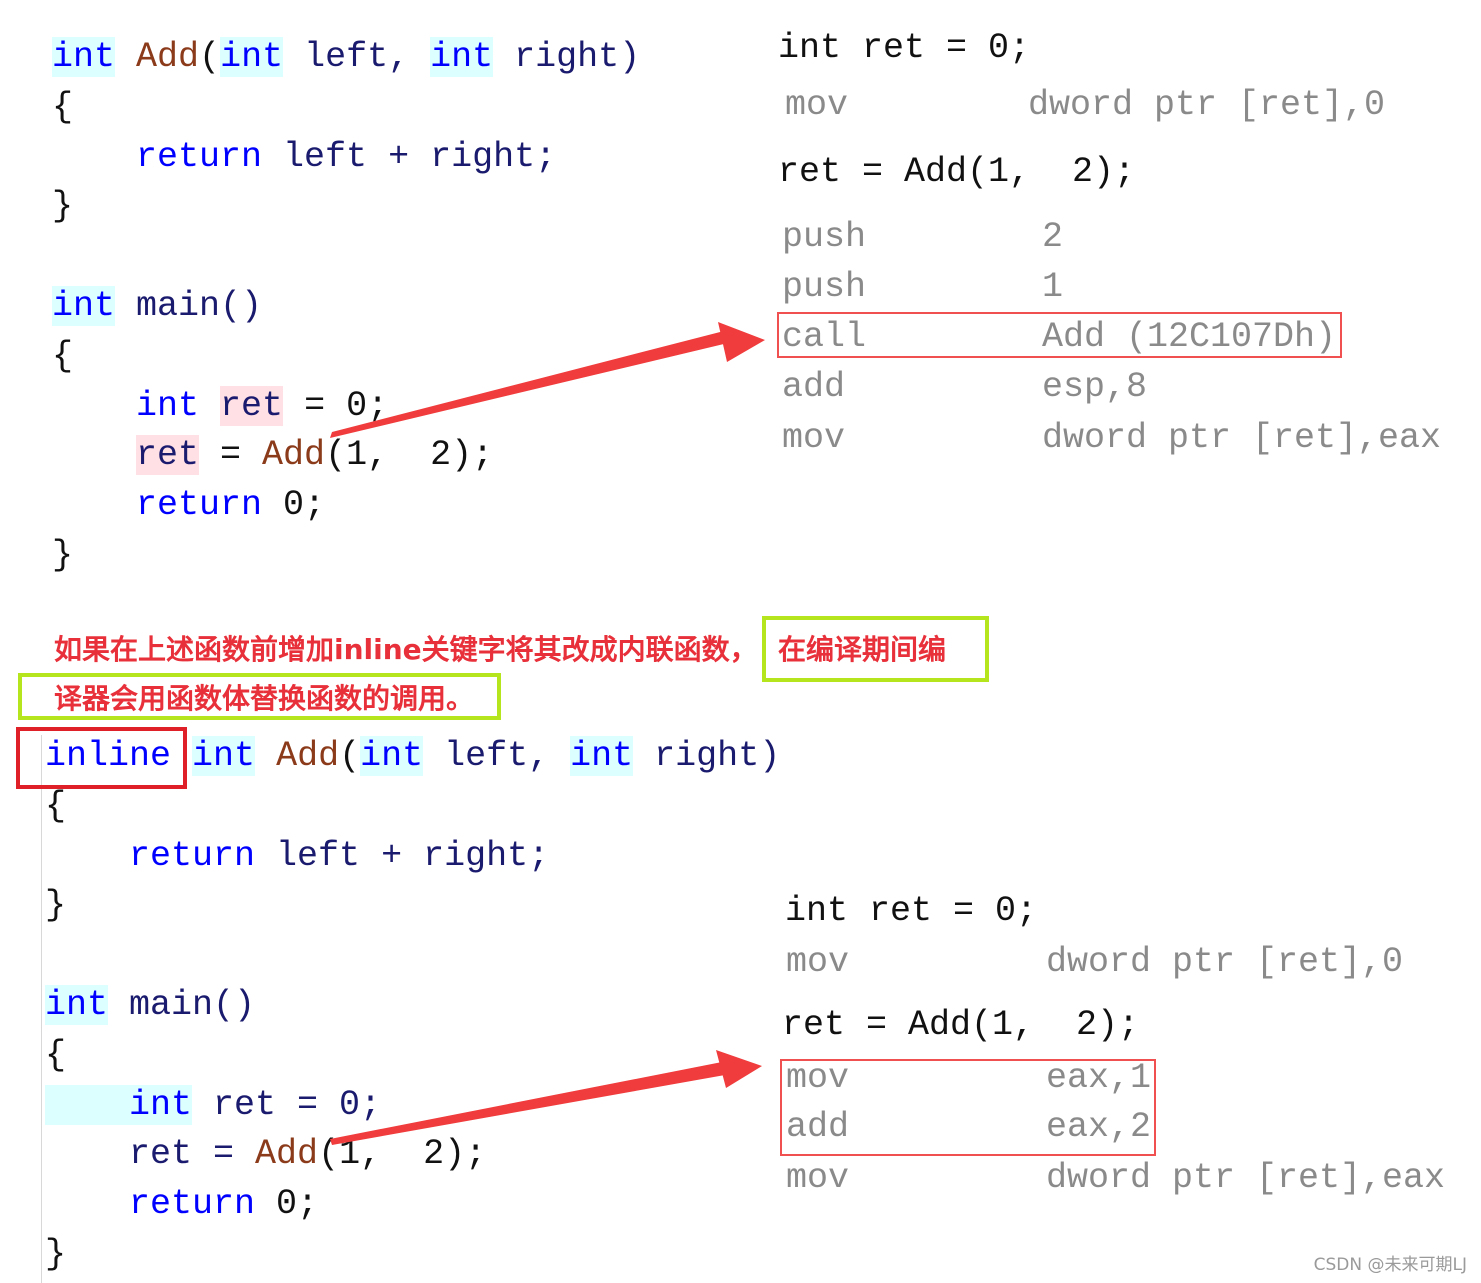 Image resolution: width=1481 pixels, height=1283 pixels. Describe the element at coordinates (1095, 387) in the screenshot. I see `asm-operand: esp,8` at that location.